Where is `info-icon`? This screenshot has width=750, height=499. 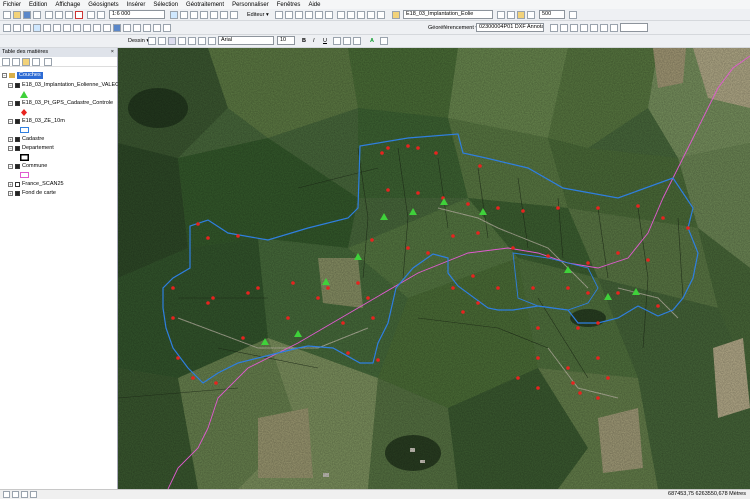 info-icon is located at coordinates (117, 28).